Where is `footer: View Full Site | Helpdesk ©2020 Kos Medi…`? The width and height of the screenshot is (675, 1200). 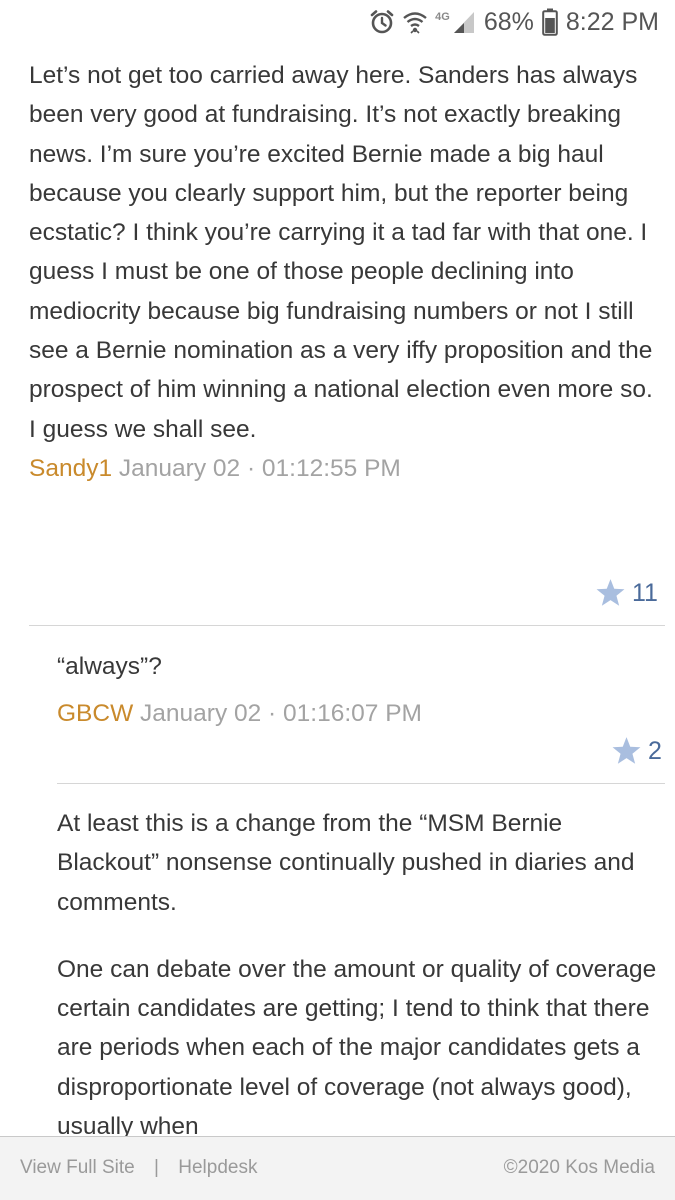
footer: View Full Site | Helpdesk ©2020 Kos Medi… is located at coordinates (337, 1168).